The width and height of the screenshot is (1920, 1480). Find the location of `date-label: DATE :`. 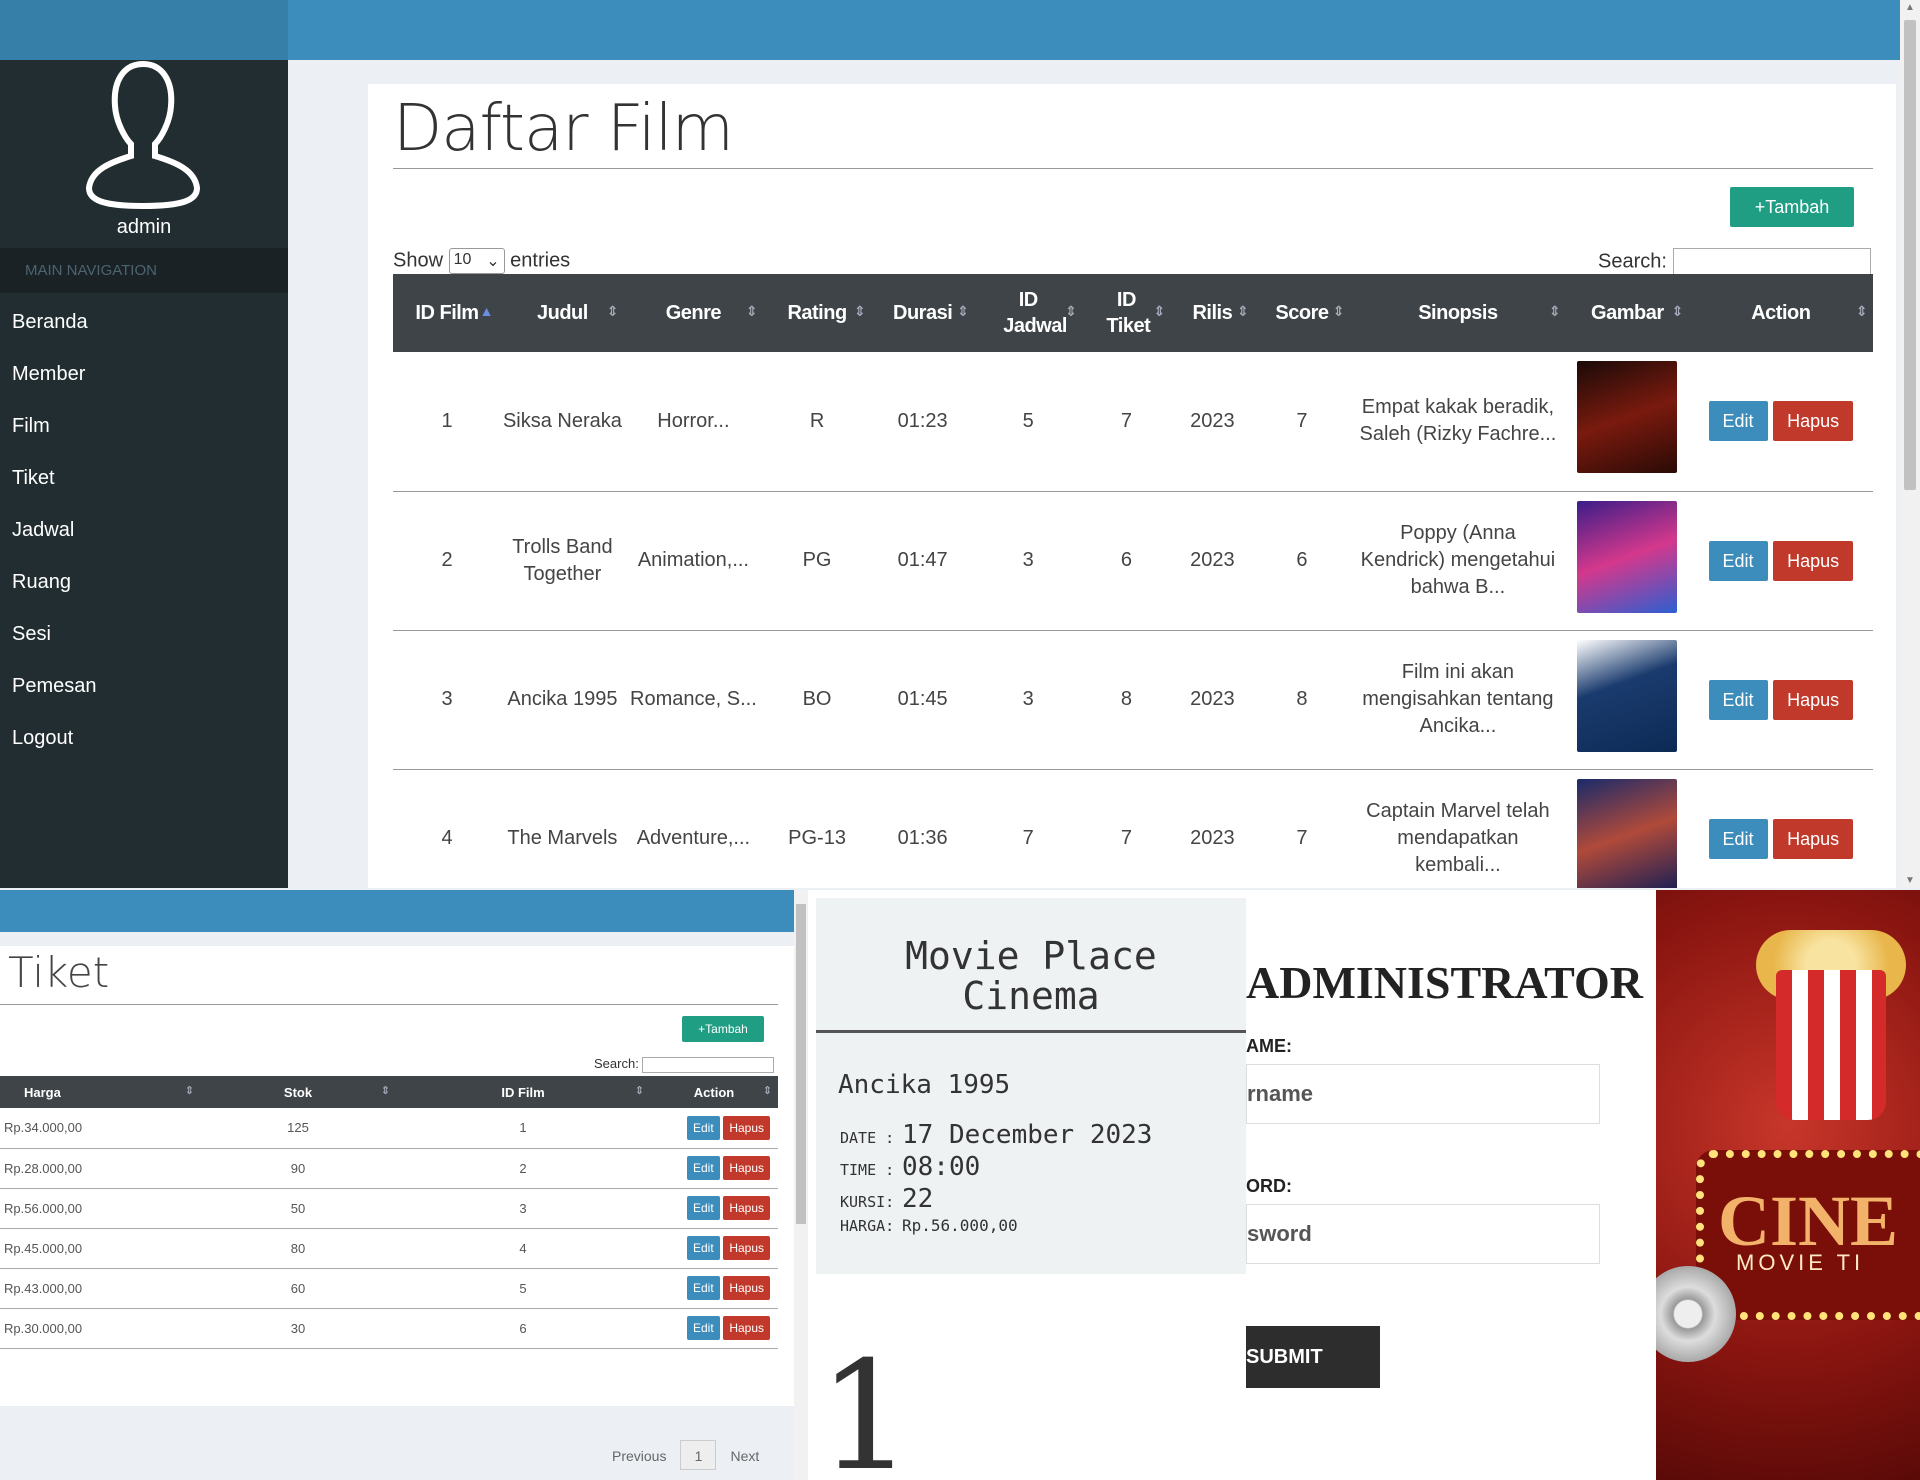

date-label: DATE : is located at coordinates (867, 1138).